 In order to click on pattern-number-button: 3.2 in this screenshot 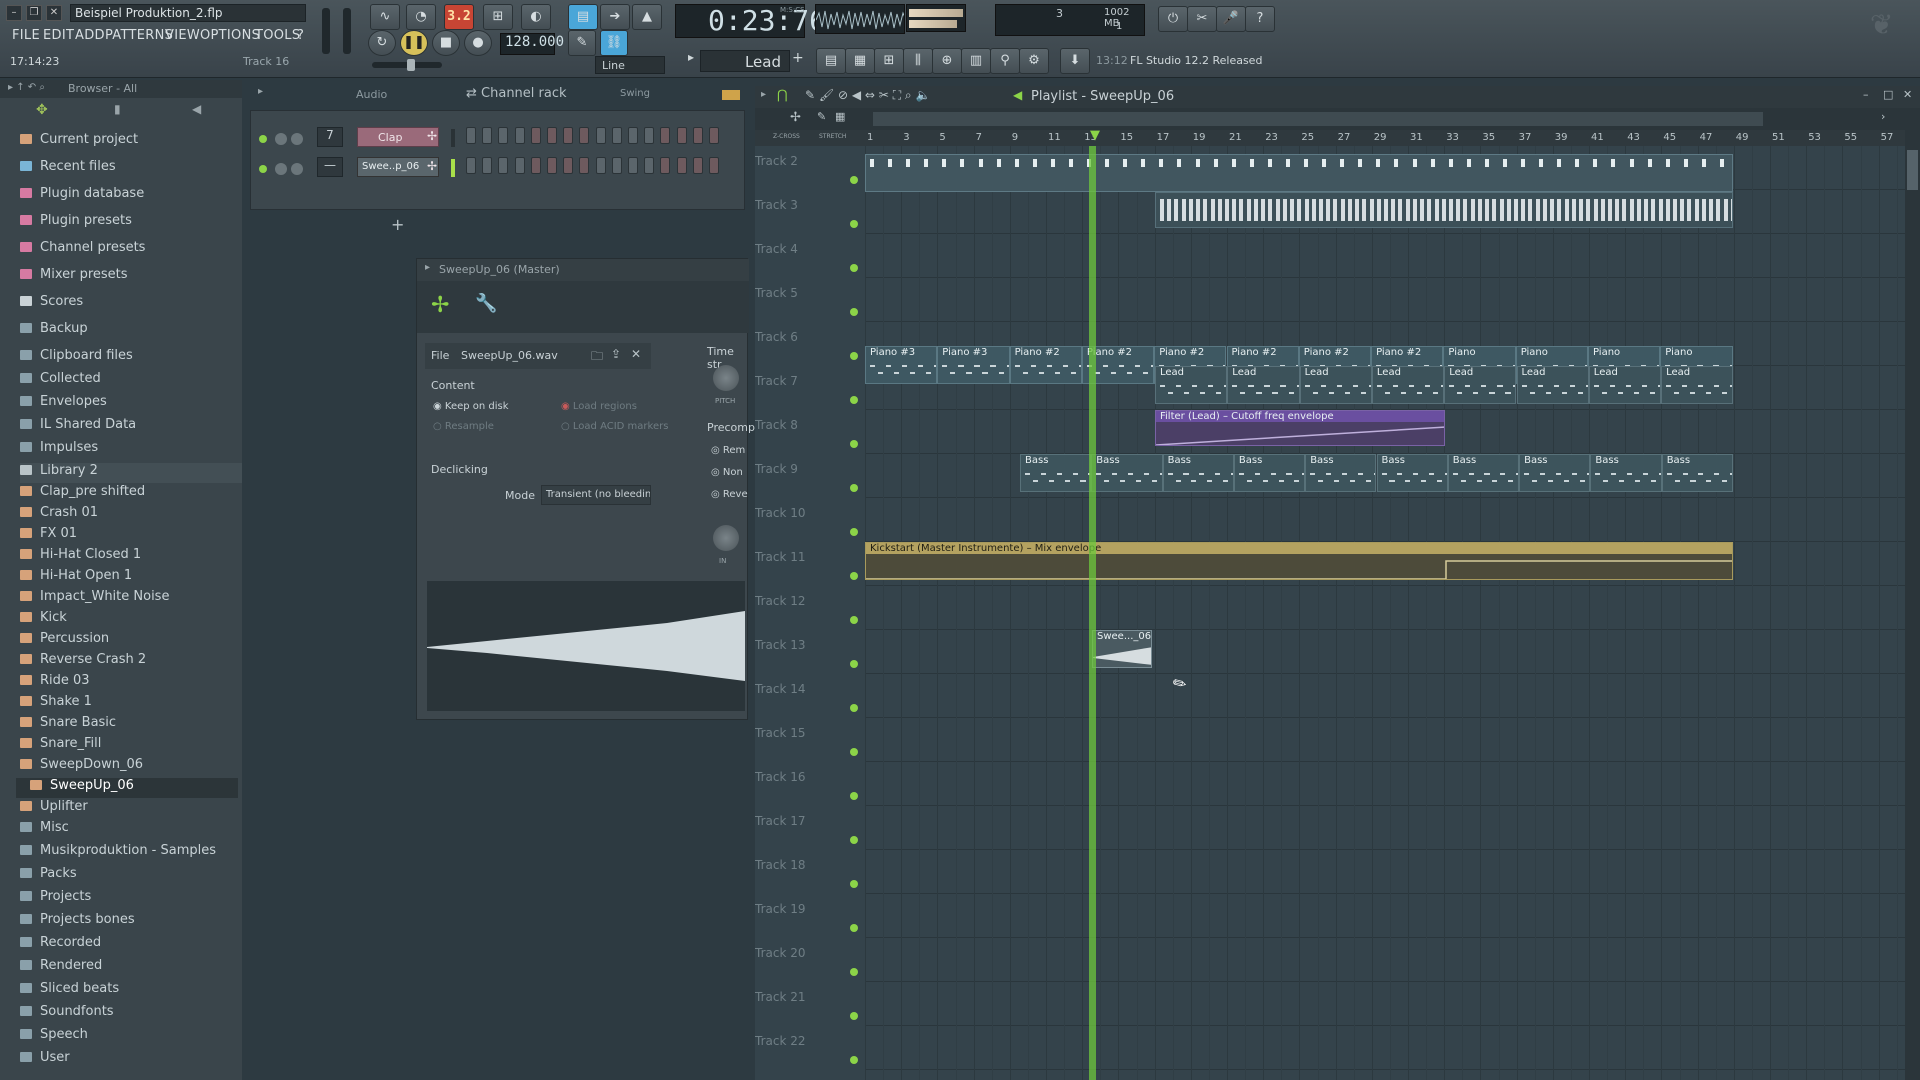, I will do `click(459, 17)`.